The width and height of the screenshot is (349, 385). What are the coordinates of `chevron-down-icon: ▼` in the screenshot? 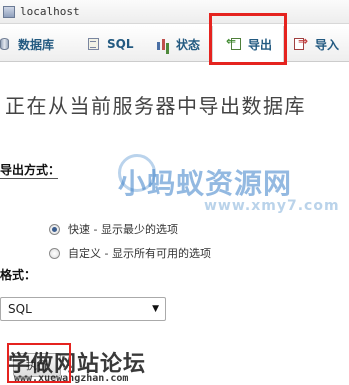 It's located at (155, 309).